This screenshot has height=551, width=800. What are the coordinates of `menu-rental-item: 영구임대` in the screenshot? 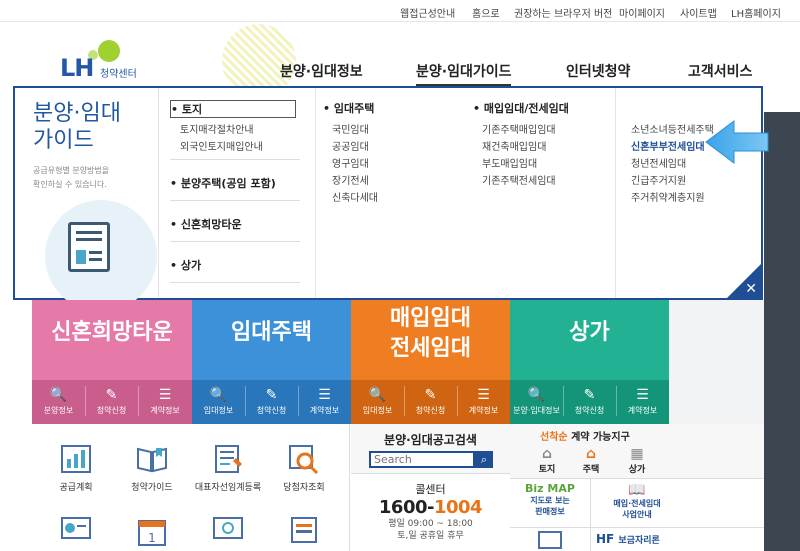 It's located at (350, 162).